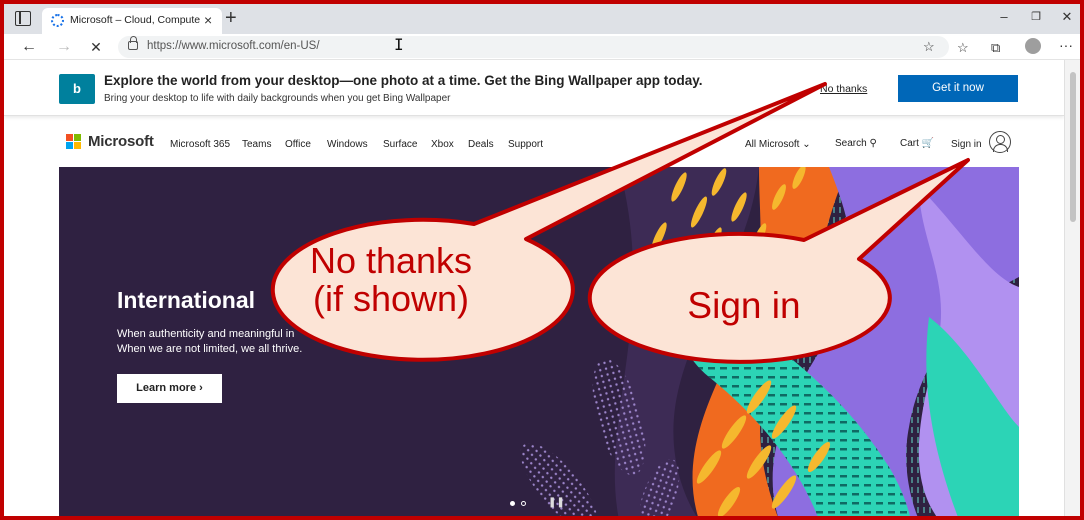 The image size is (1084, 520). Describe the element at coordinates (256, 144) in the screenshot. I see `nav-link-teams: Teams` at that location.